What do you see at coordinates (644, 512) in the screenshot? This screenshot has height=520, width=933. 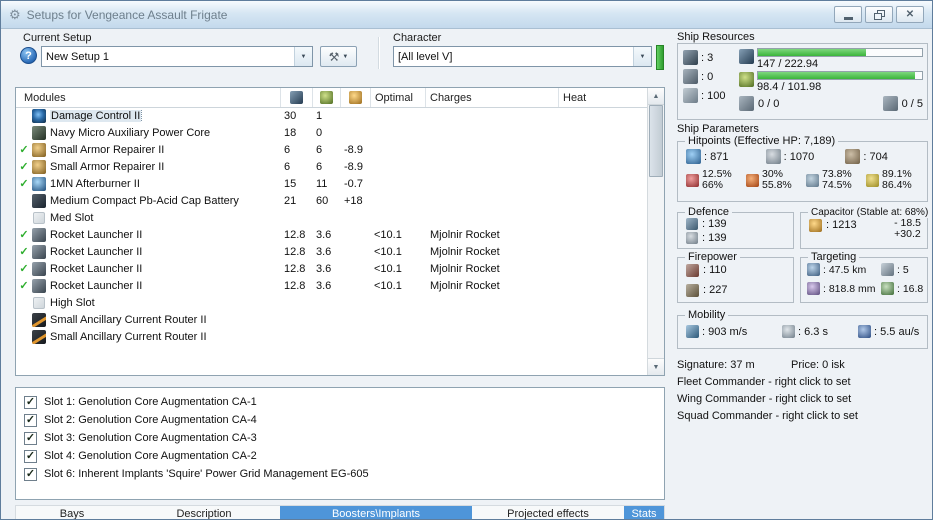 I see `tab-stats: Stats` at bounding box center [644, 512].